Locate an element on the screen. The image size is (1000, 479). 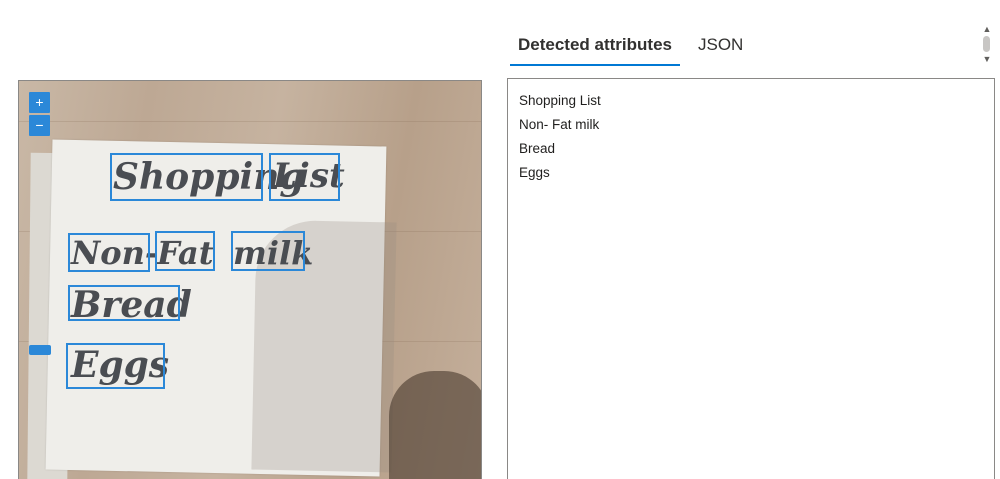
table-shadow is located at coordinates (435, 425).